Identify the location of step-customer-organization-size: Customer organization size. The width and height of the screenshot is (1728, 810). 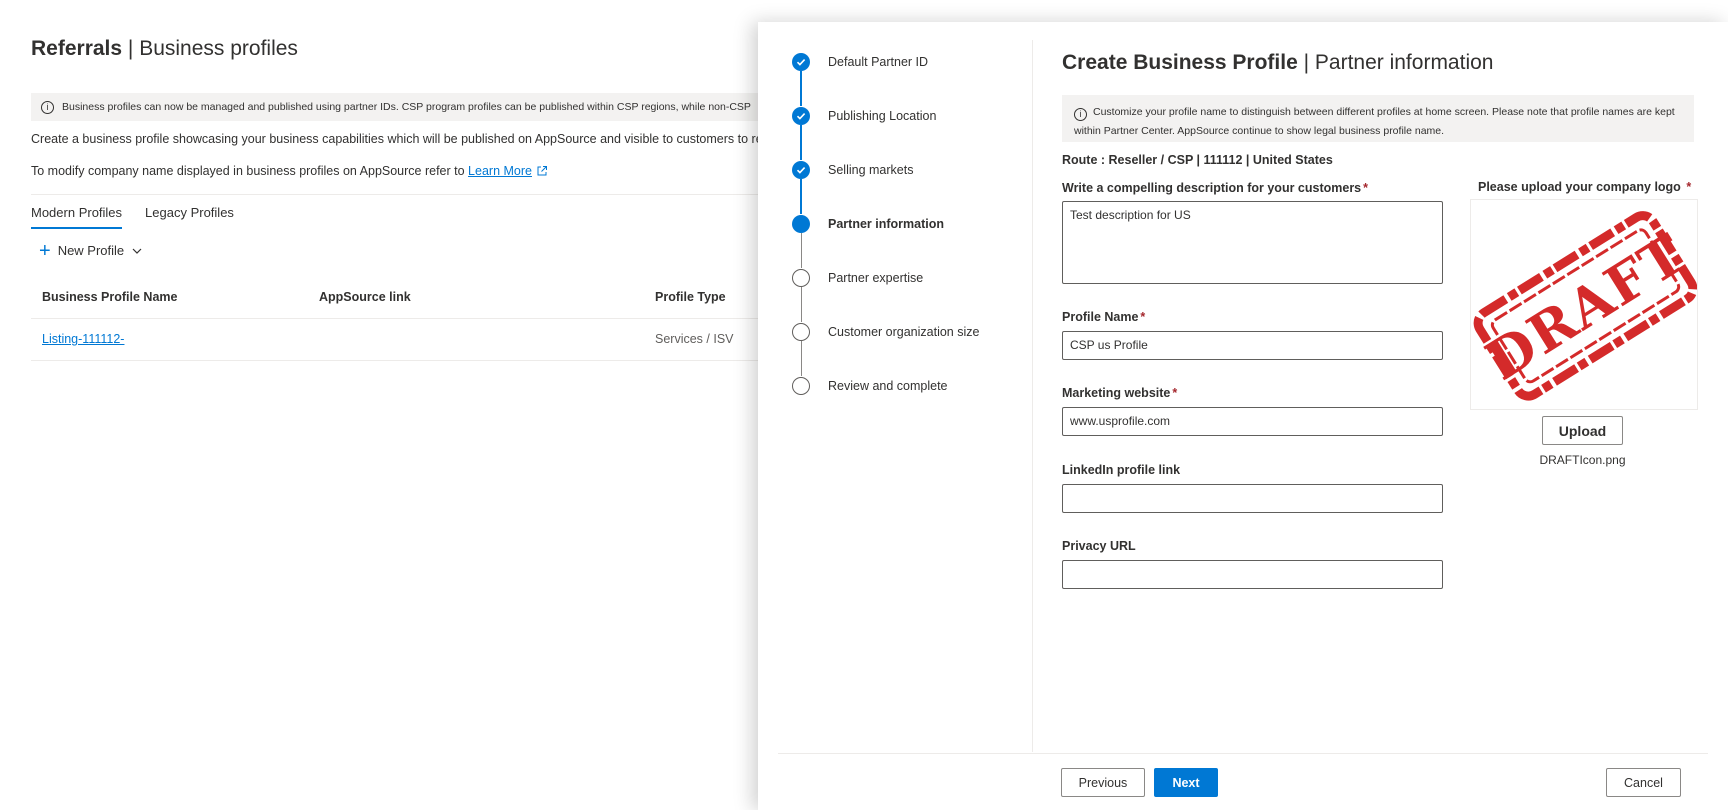
(885, 332).